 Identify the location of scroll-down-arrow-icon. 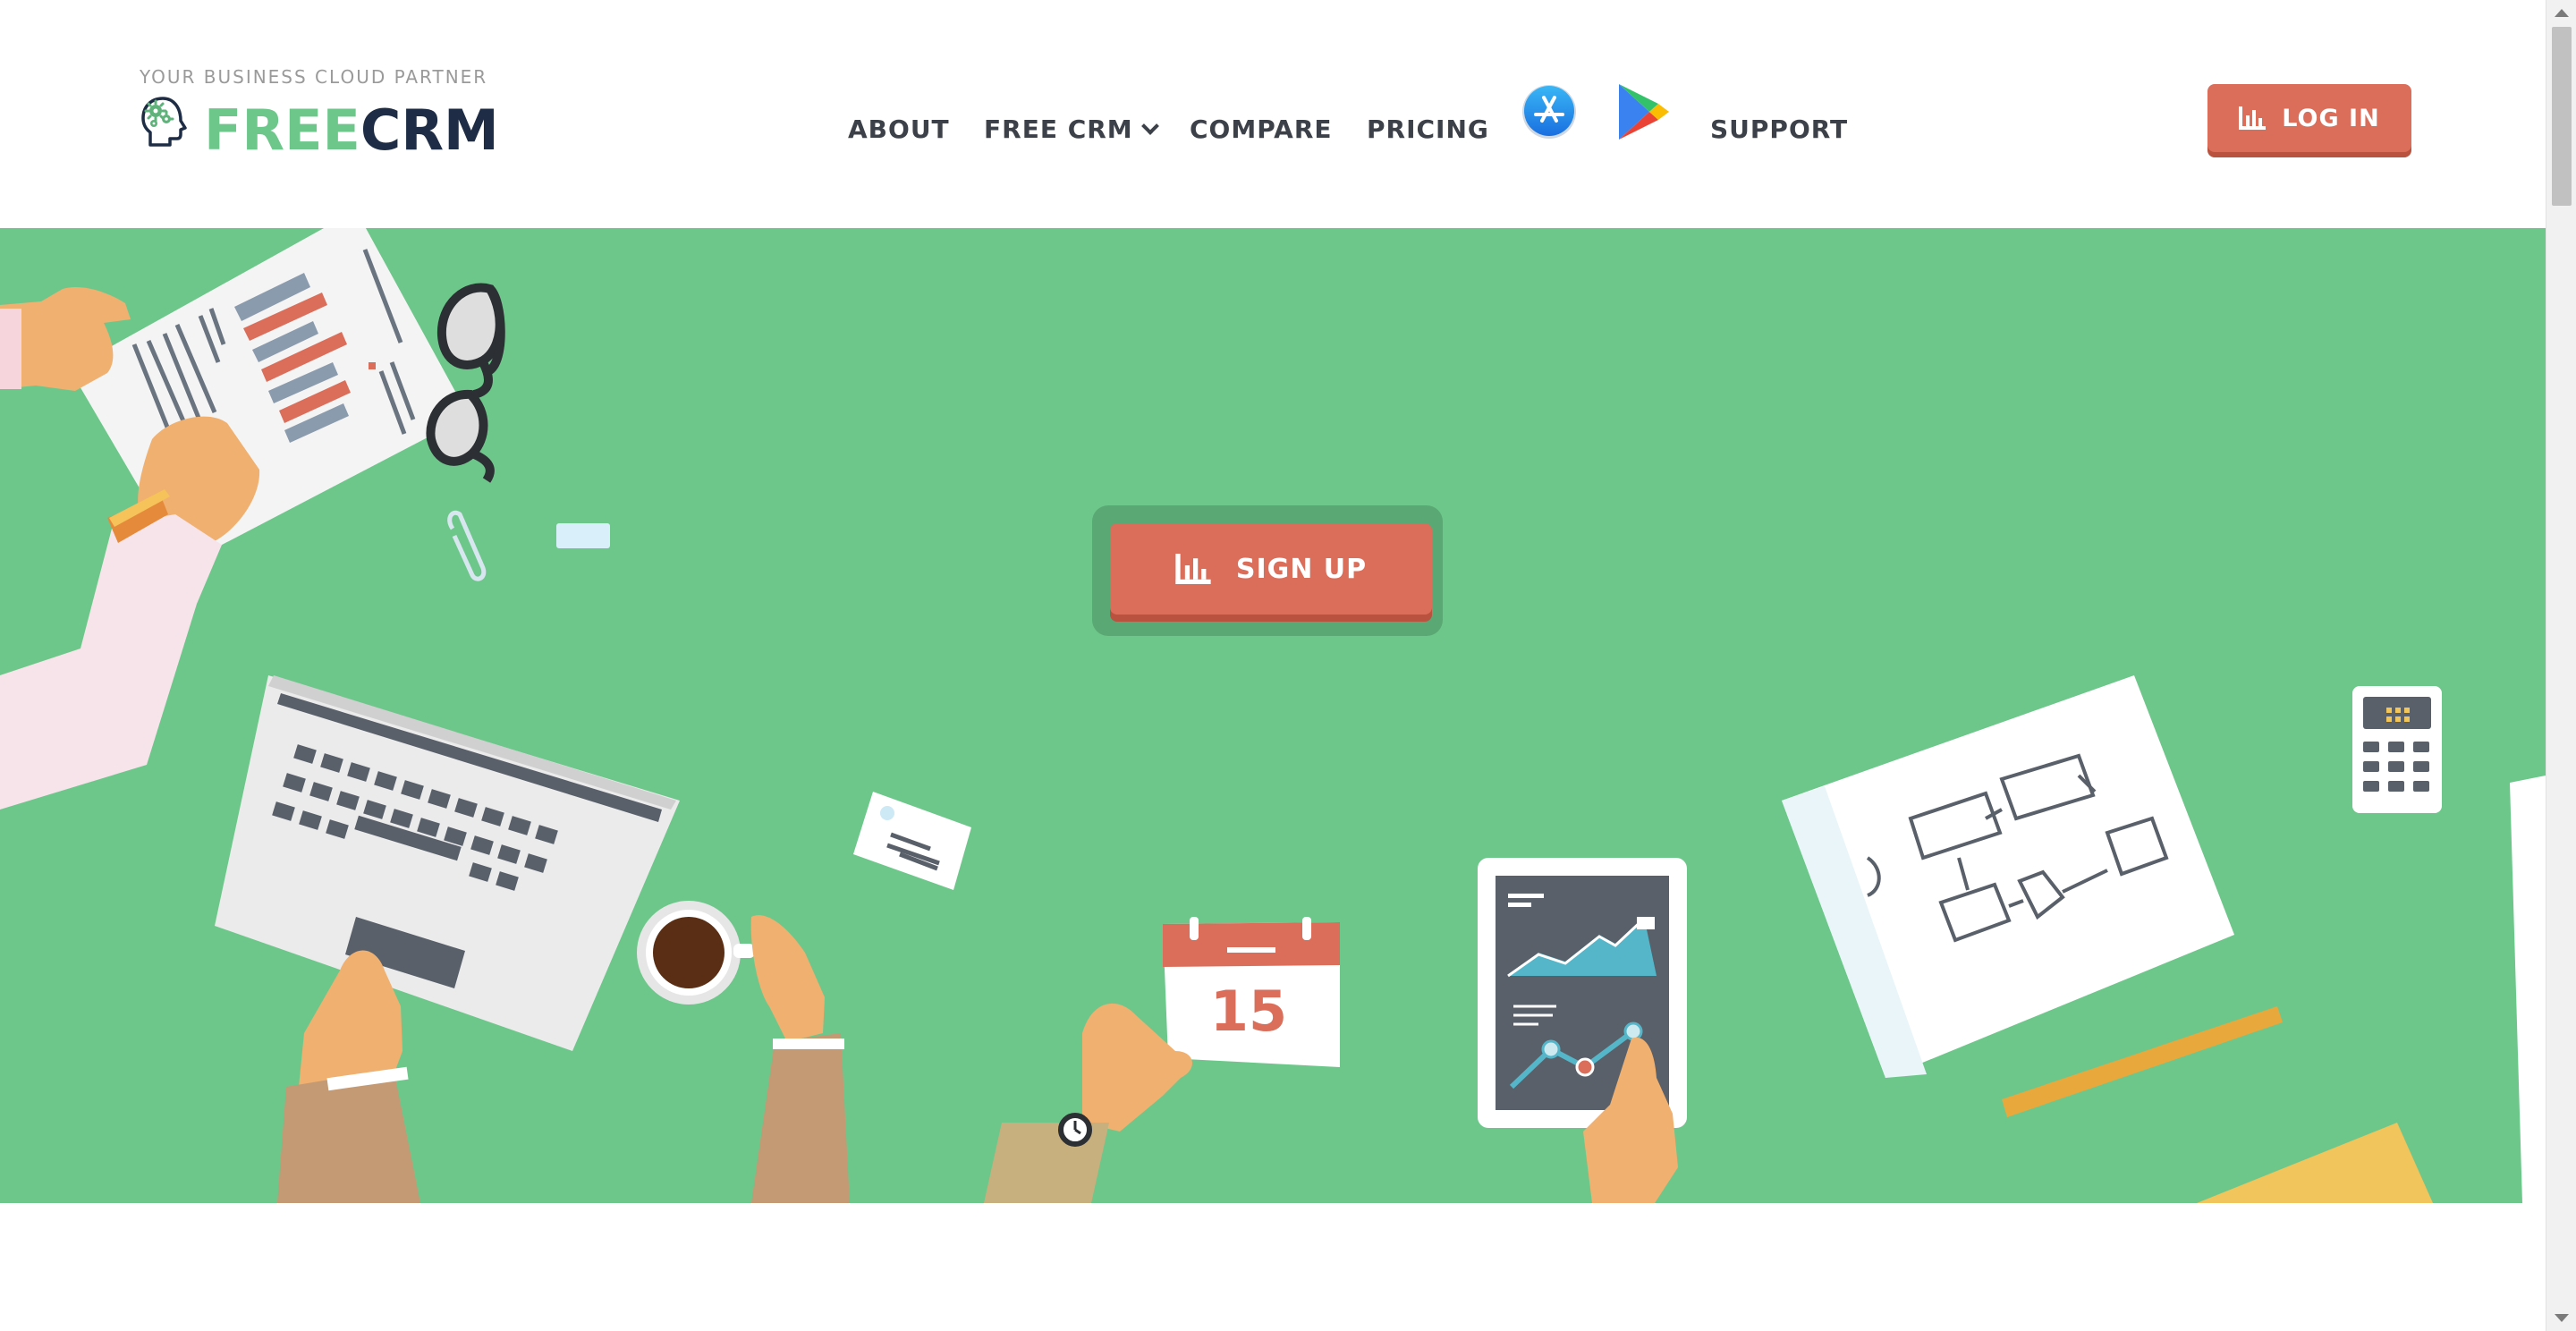
(2562, 1318).